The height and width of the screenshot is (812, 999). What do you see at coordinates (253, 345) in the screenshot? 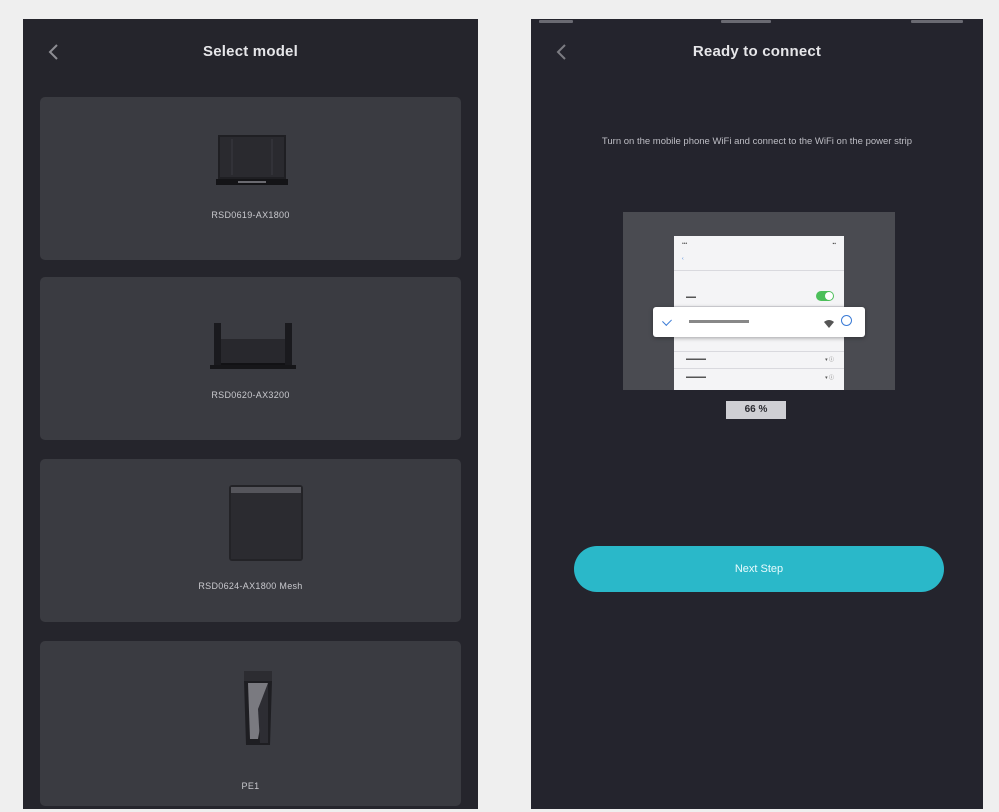
I see `router-antenna-icon` at bounding box center [253, 345].